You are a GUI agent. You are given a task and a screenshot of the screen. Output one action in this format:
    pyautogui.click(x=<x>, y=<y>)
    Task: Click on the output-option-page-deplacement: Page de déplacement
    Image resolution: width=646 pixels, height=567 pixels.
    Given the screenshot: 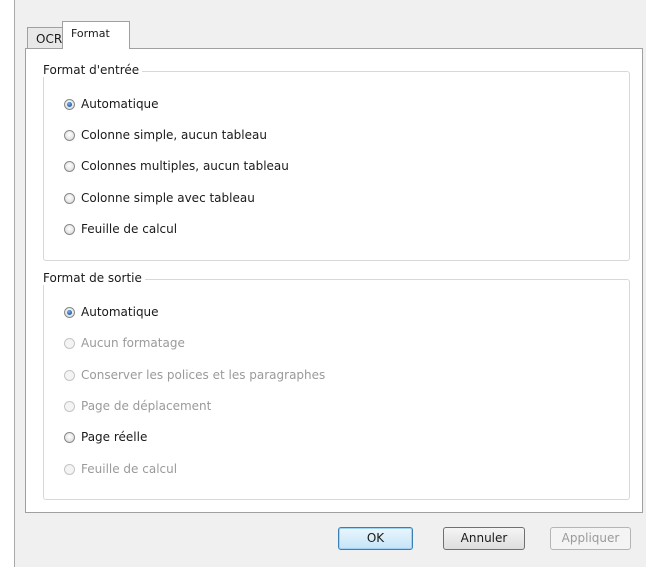 What is the action you would take?
    pyautogui.click(x=137, y=406)
    